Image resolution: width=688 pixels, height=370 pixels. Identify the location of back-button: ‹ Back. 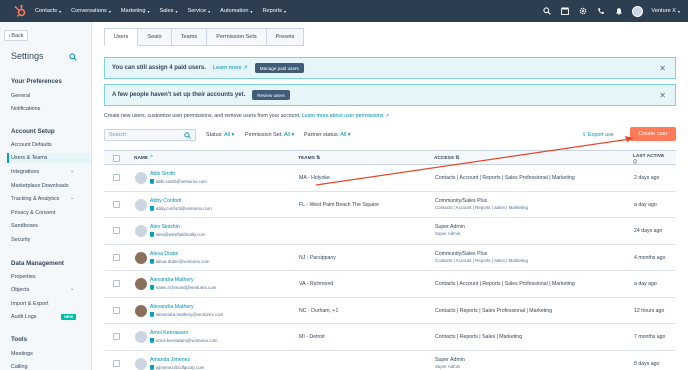
(16, 35).